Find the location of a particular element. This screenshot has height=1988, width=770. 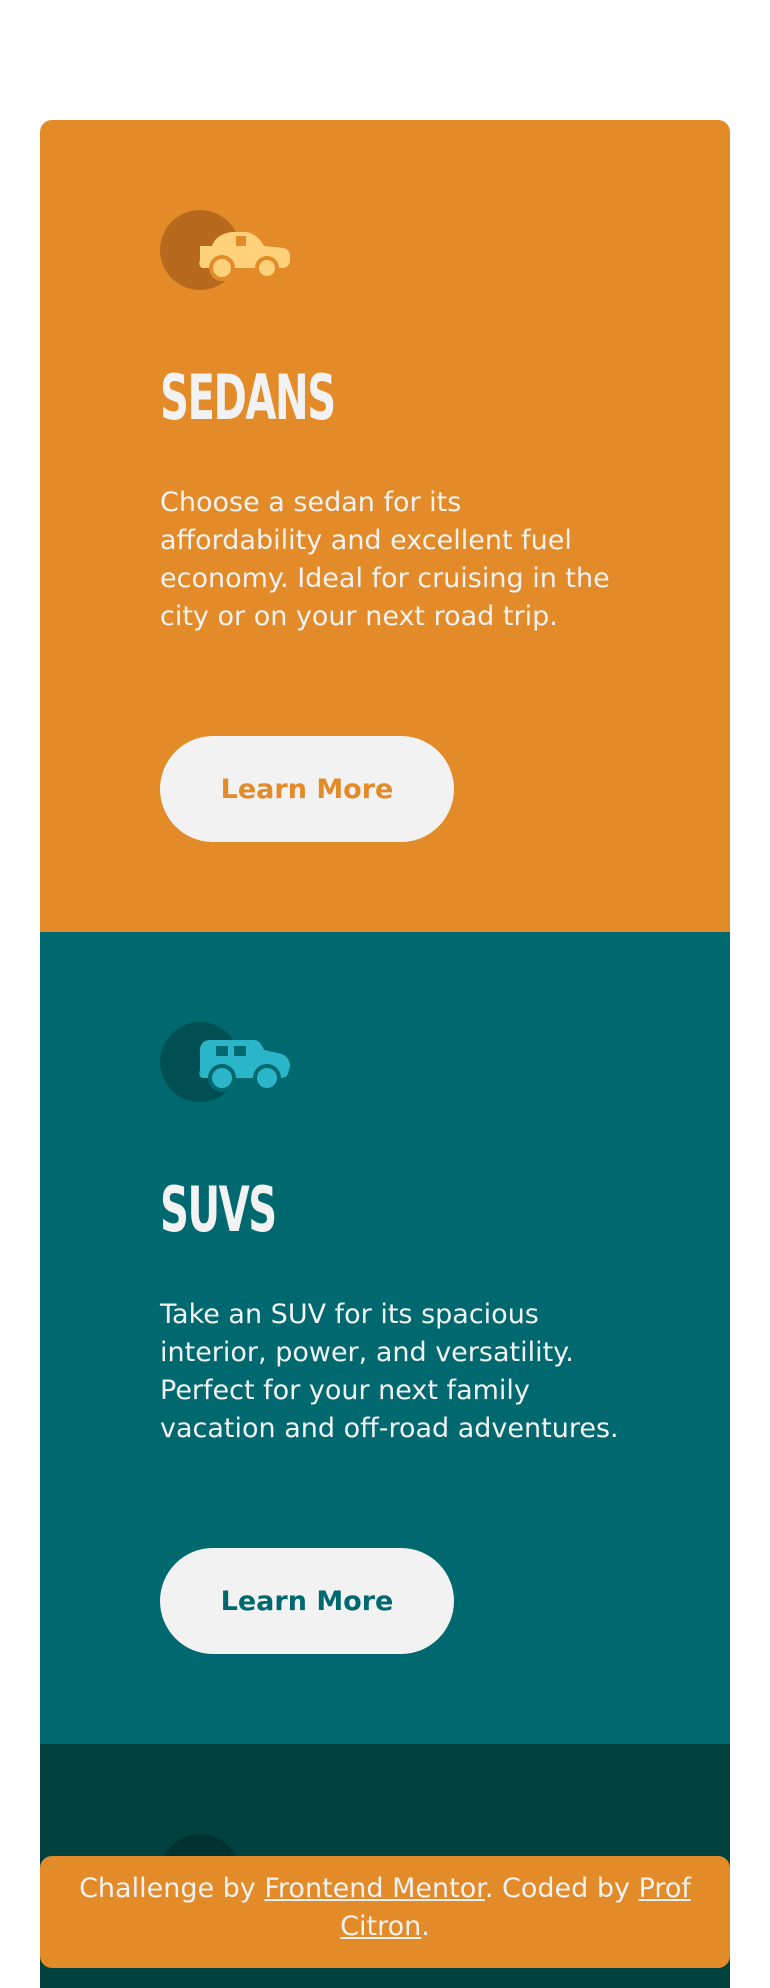

card-title: SUVS is located at coordinates (218, 1209).